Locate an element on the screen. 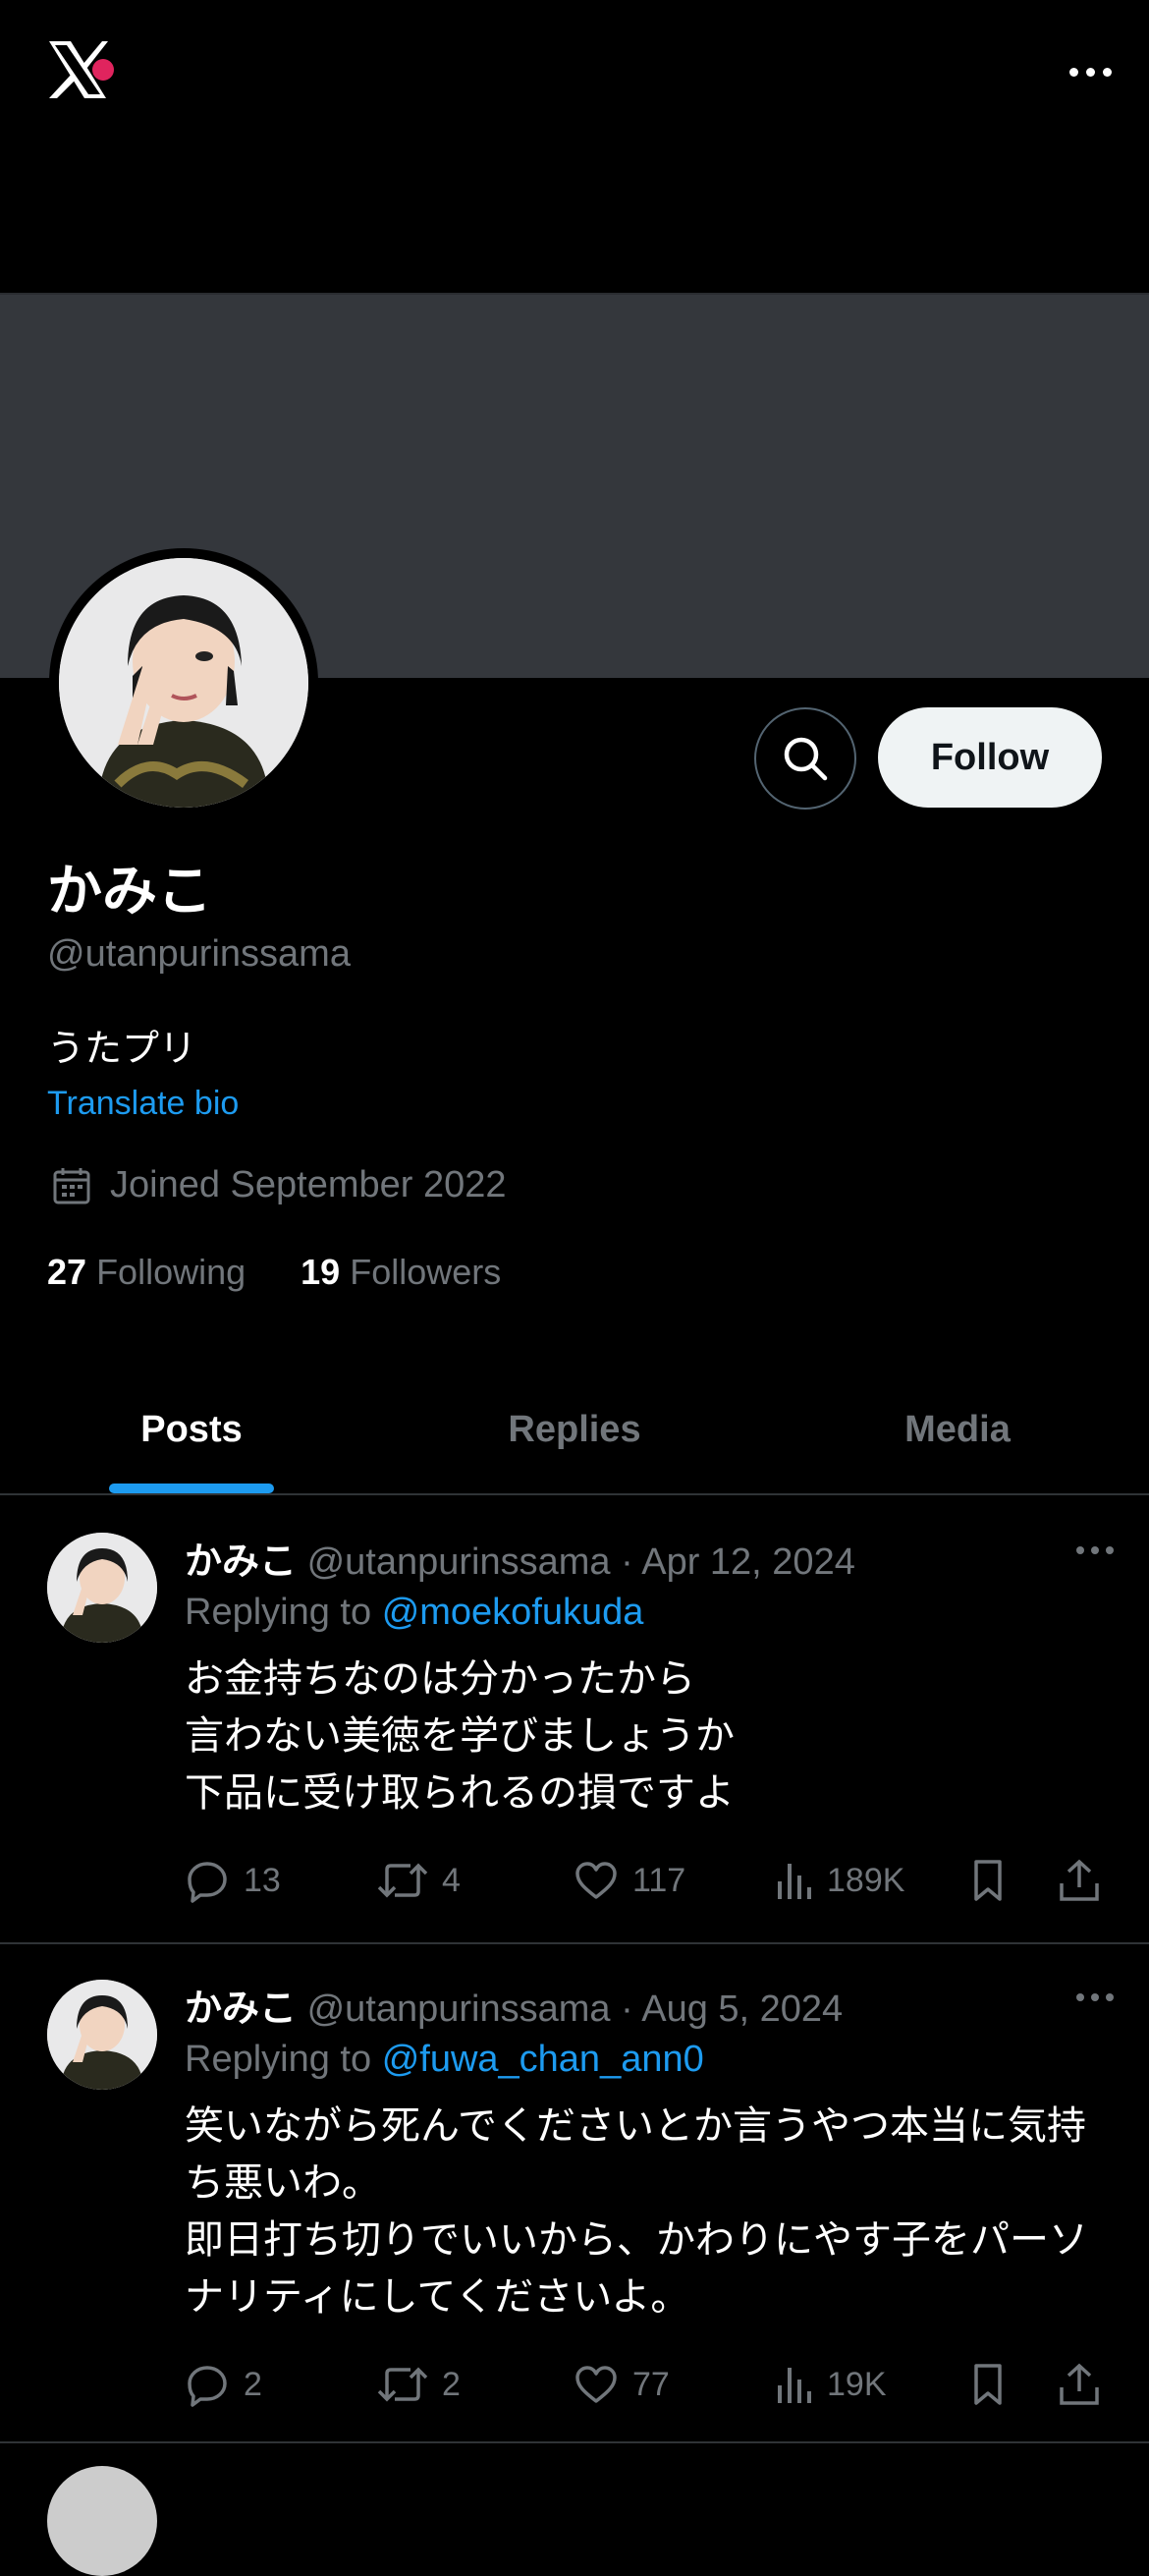  profile-handle: @utanpurinssama is located at coordinates (199, 954).